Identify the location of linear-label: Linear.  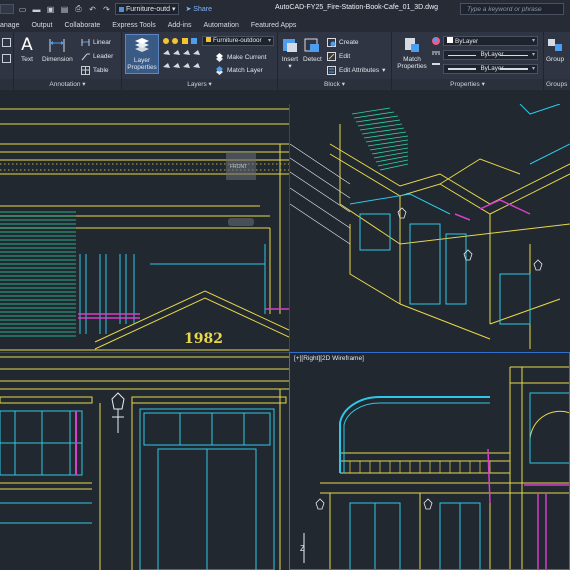
(102, 42).